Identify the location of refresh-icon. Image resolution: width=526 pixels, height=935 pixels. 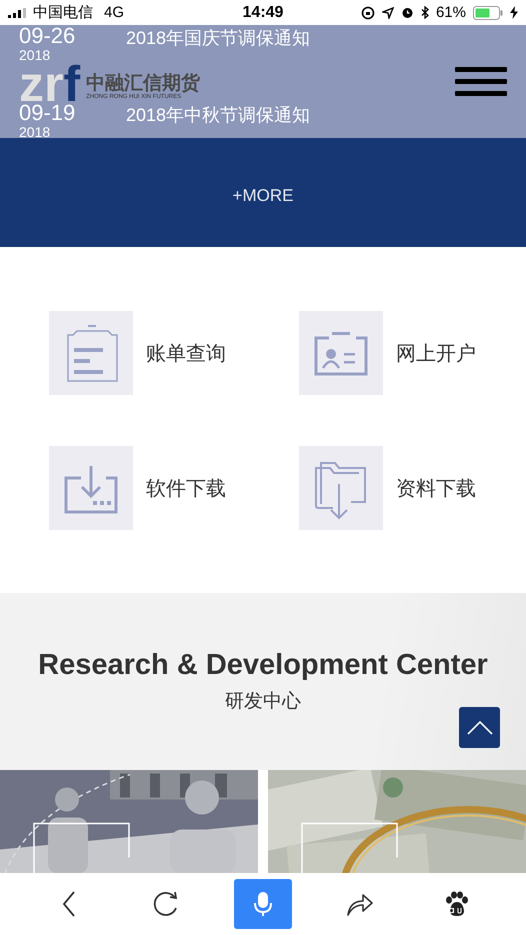
(165, 904).